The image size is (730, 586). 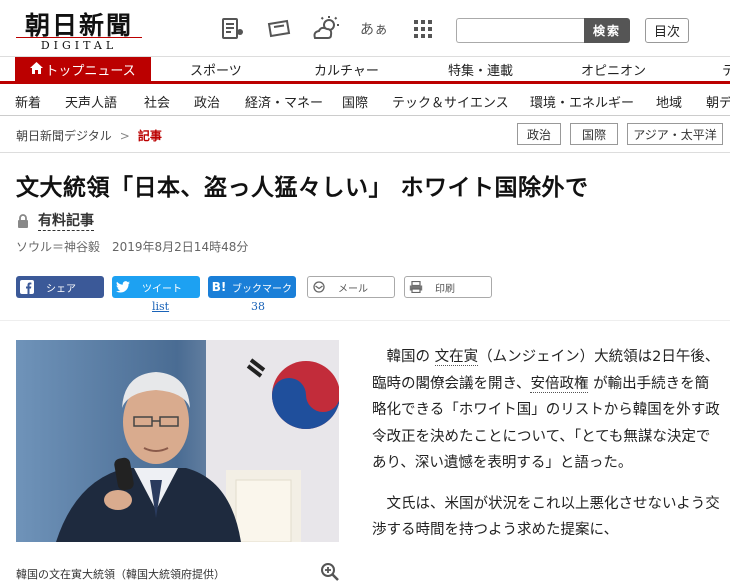 I want to click on tab-label: スポーツ, so click(x=216, y=71).